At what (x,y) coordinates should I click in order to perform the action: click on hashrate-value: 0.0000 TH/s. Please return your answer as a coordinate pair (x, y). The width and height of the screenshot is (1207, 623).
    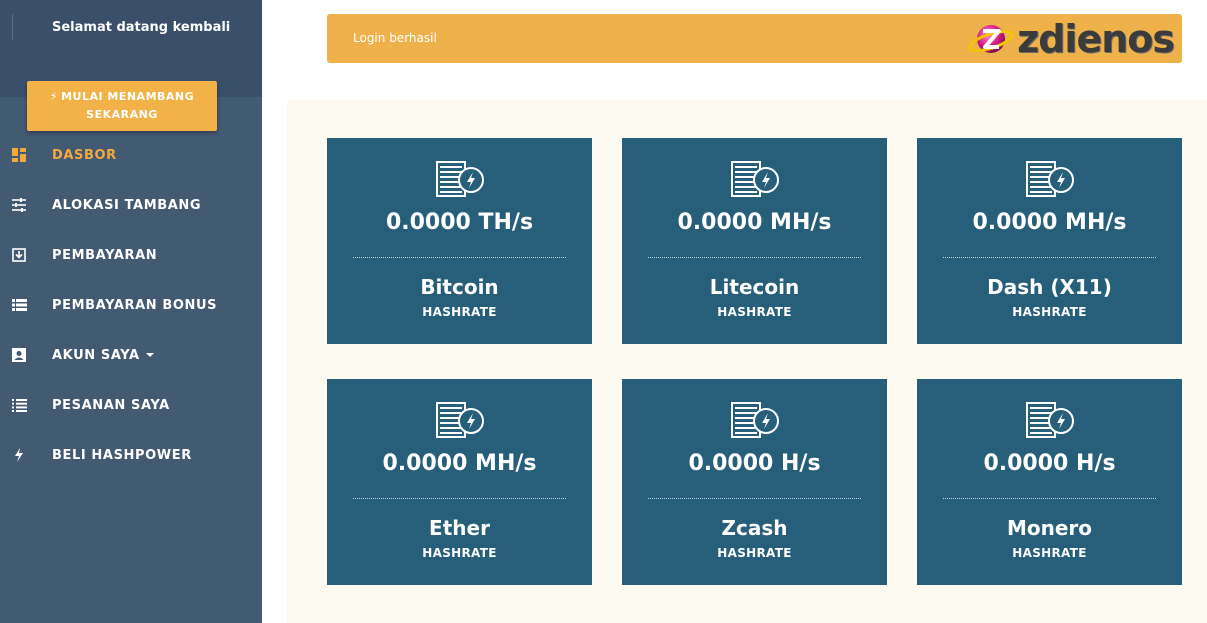
    Looking at the image, I should click on (459, 222).